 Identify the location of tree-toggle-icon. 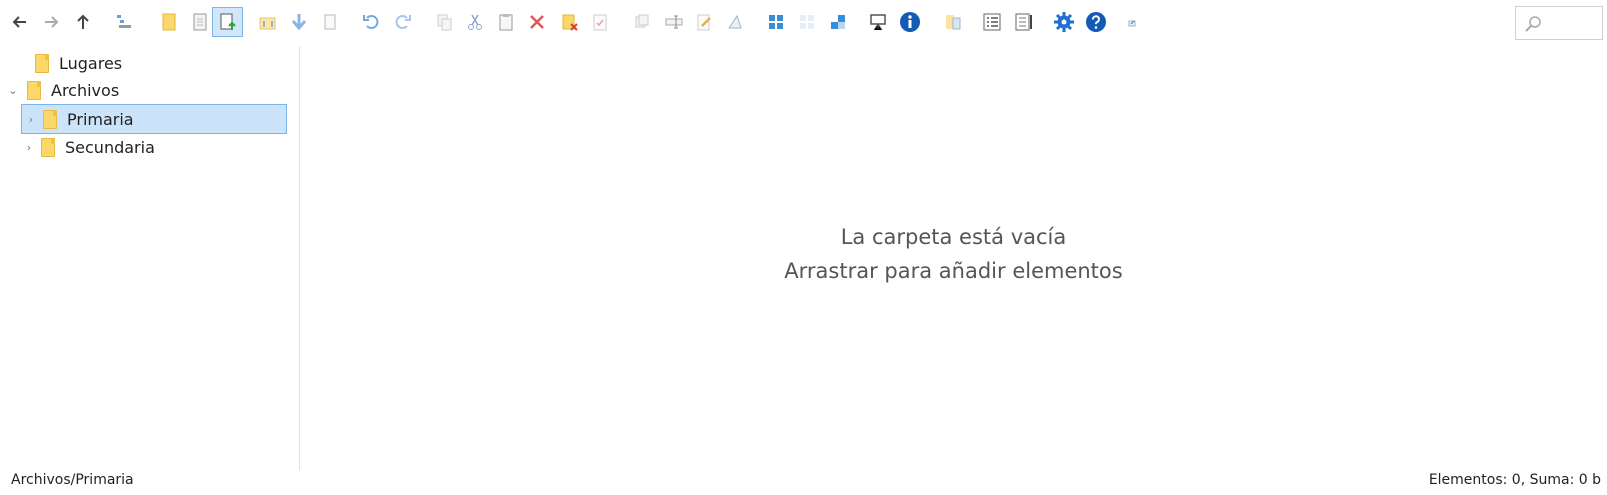
(124, 22).